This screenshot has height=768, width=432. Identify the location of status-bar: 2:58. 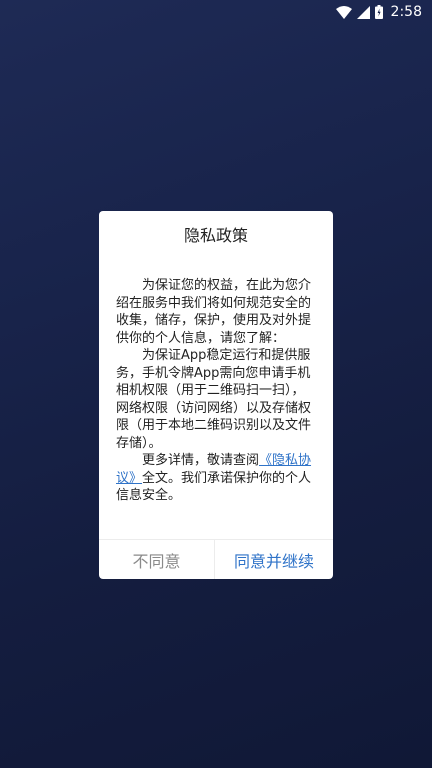
(216, 12).